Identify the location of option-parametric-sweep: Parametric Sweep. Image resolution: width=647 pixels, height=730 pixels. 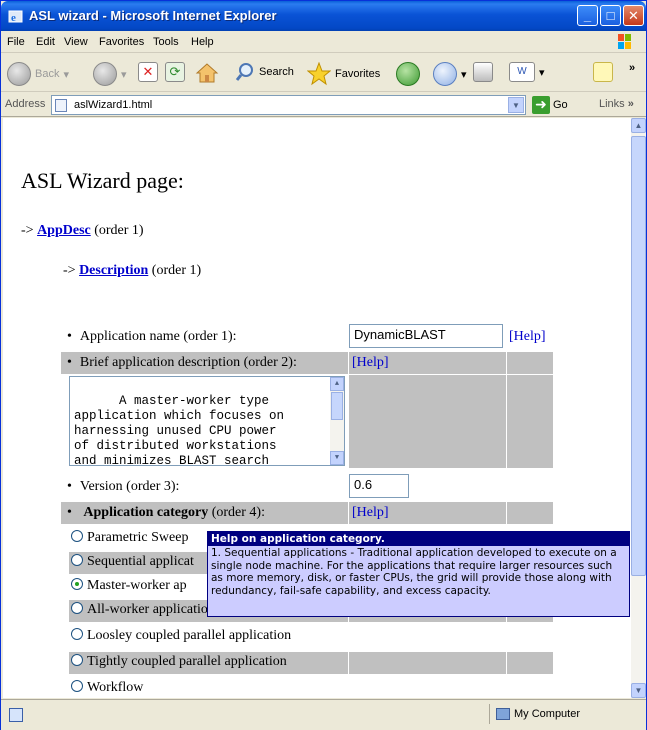
(129, 538).